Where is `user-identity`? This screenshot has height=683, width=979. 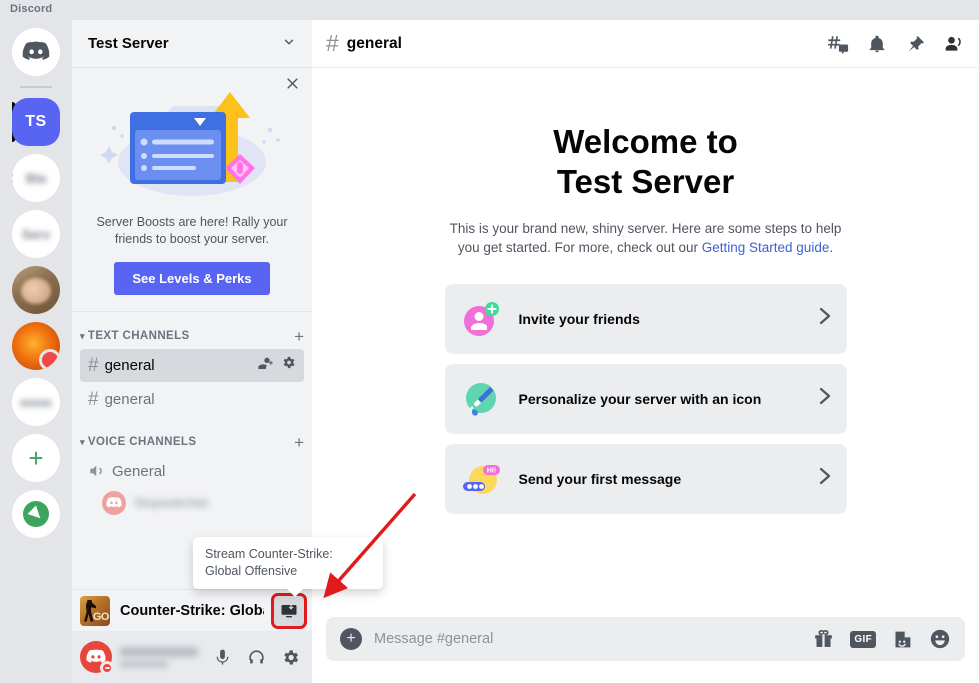 user-identity is located at coordinates (159, 657).